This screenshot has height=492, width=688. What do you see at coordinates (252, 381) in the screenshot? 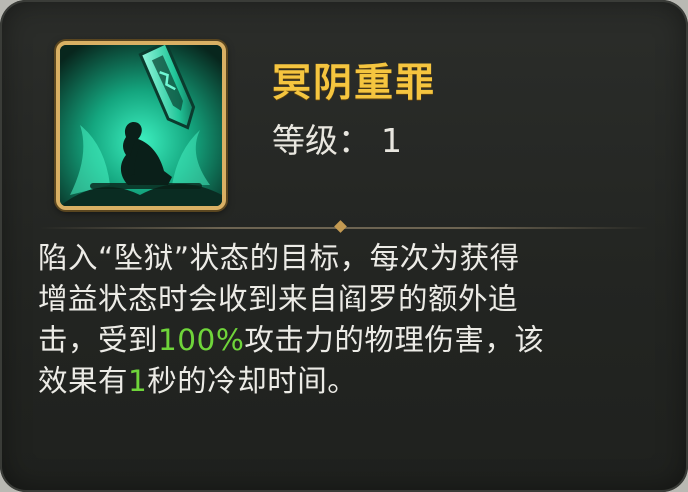
I see `description-text: 秒的冷却时间。` at bounding box center [252, 381].